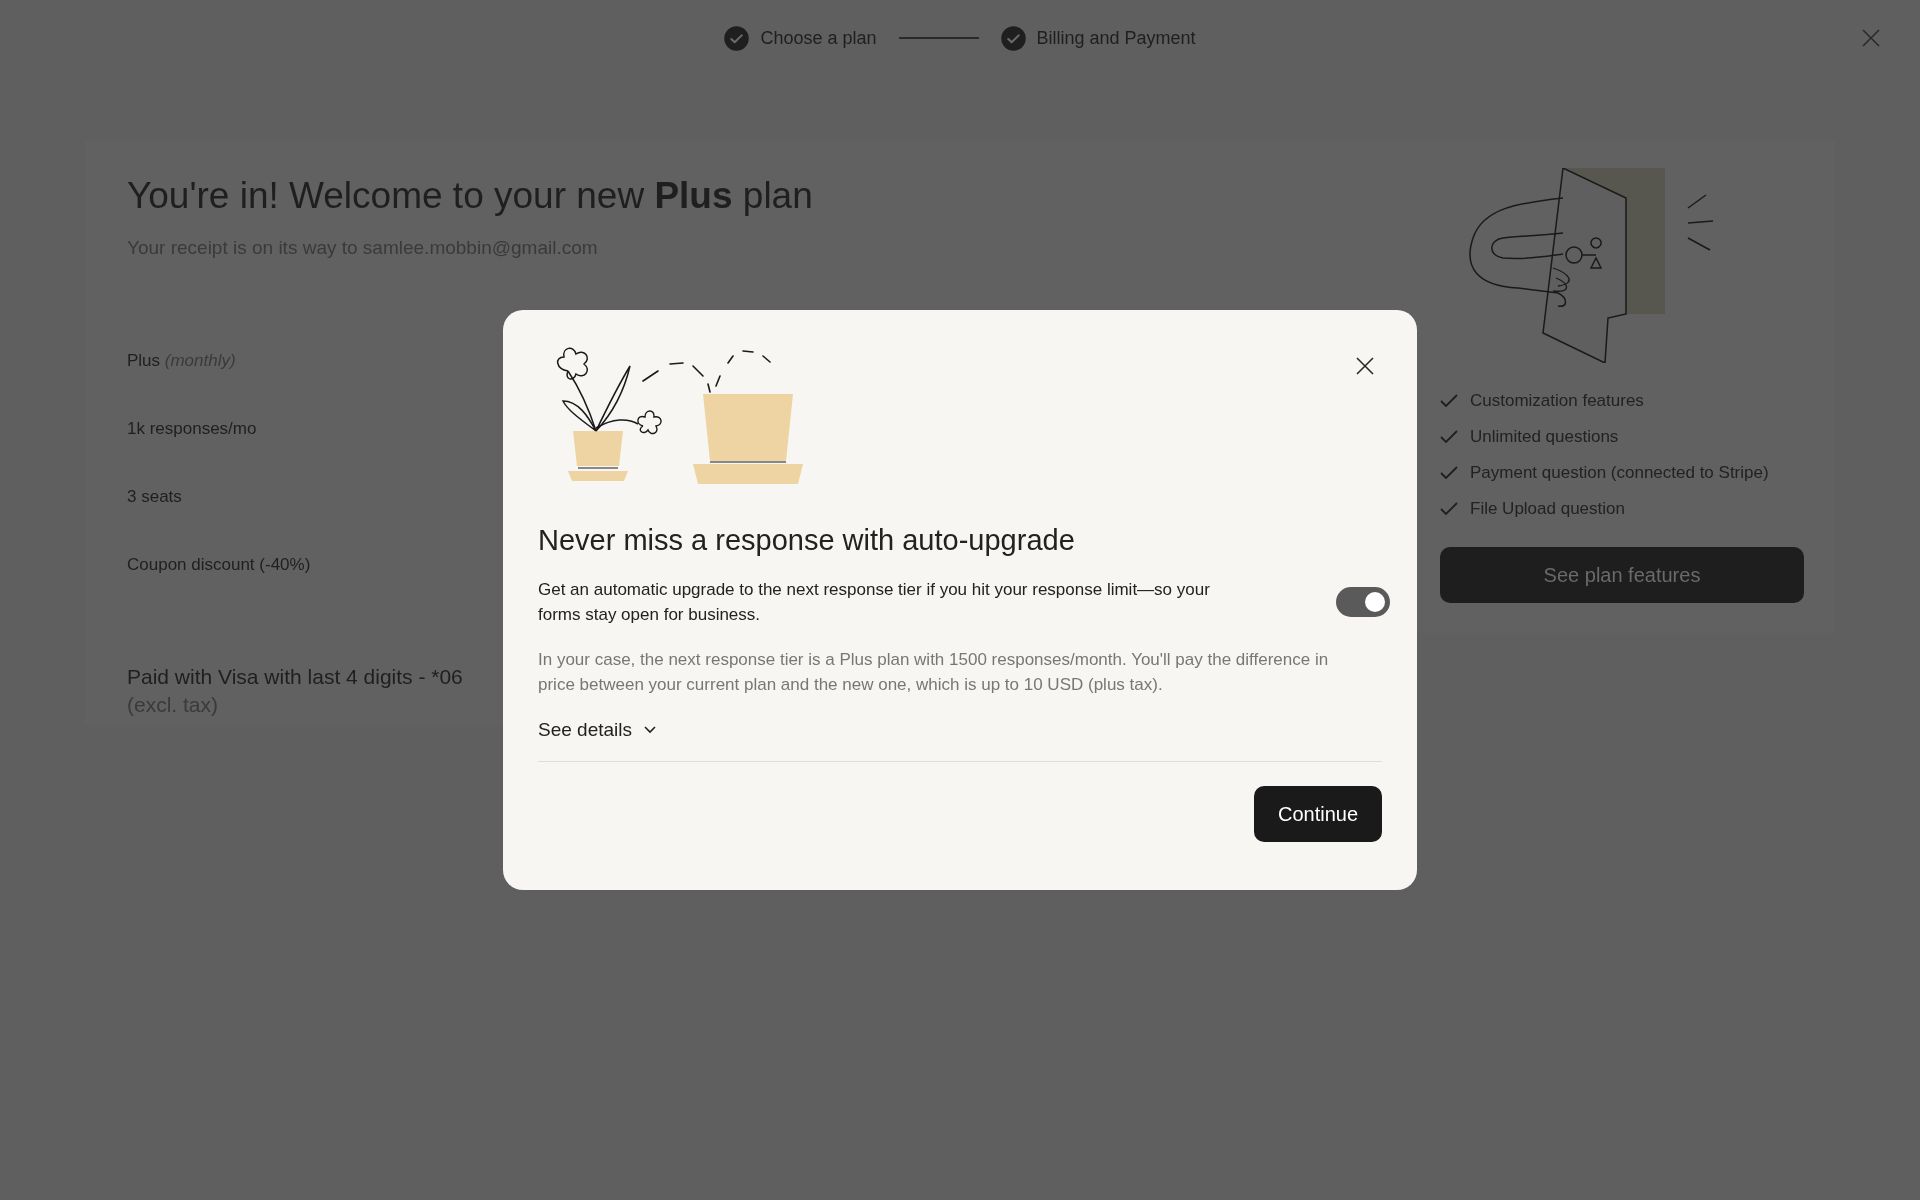 This screenshot has height=1200, width=1920. I want to click on feature-label: File Upload question, so click(1547, 509).